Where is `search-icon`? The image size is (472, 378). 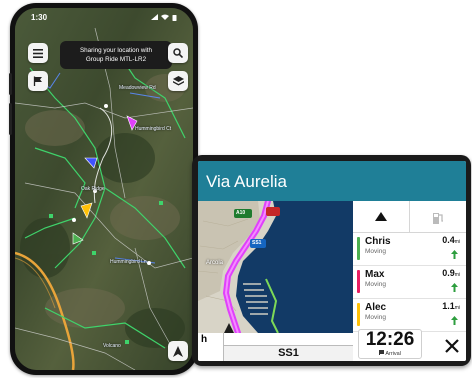 search-icon is located at coordinates (178, 53).